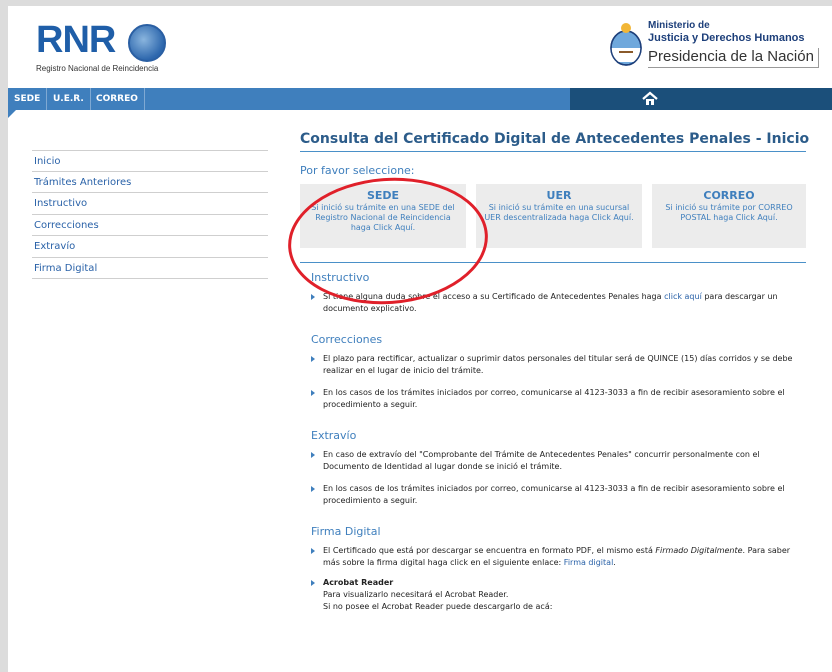 The width and height of the screenshot is (832, 672). What do you see at coordinates (683, 296) in the screenshot?
I see `instructivo-link: click aquí` at bounding box center [683, 296].